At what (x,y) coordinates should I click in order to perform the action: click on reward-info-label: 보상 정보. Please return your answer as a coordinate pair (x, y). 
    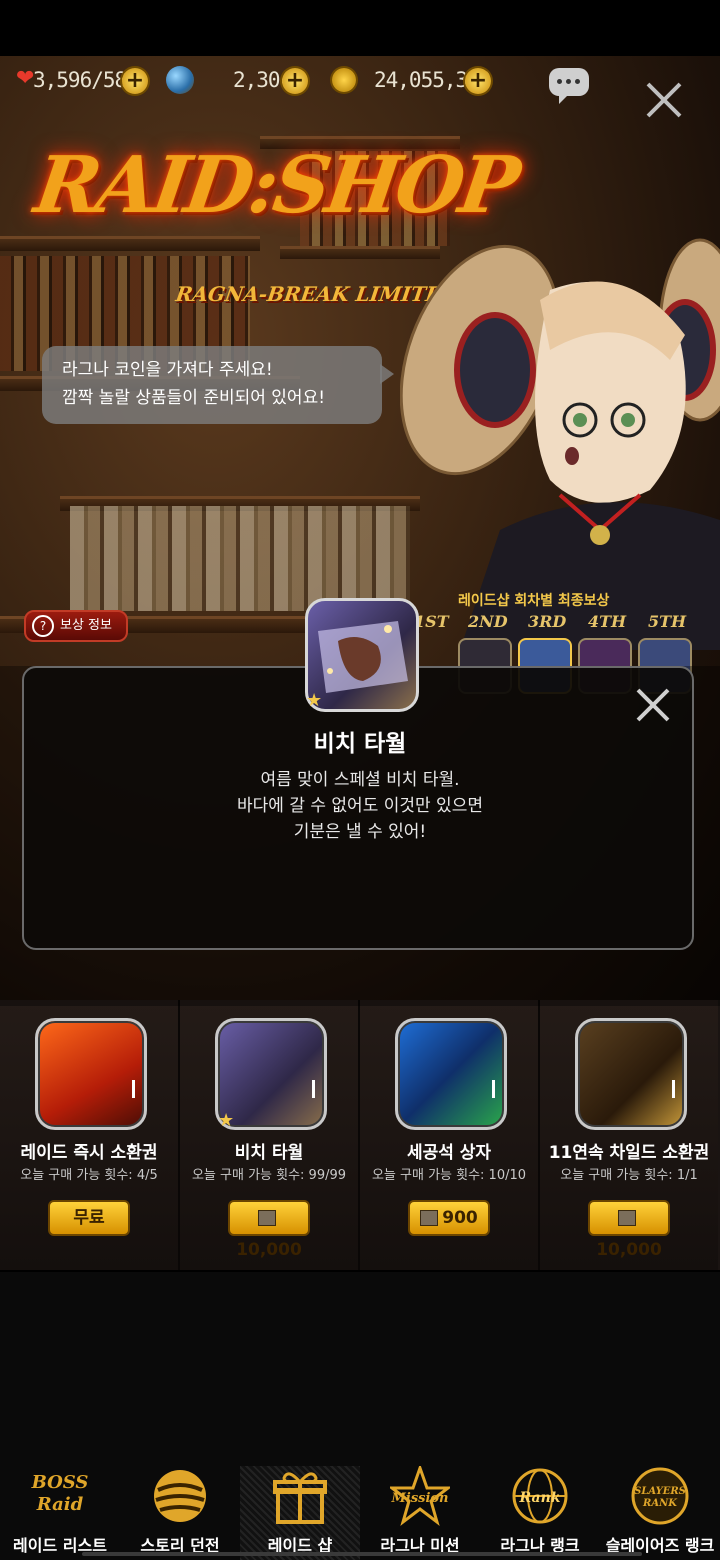
    Looking at the image, I should click on (86, 625).